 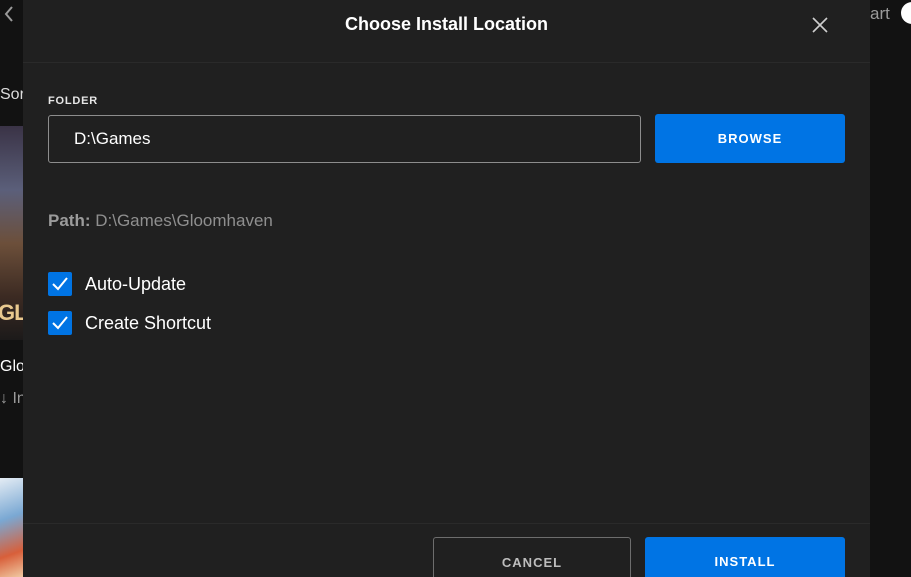 I want to click on auto-update-checkbox: Auto-Update, so click(x=117, y=284).